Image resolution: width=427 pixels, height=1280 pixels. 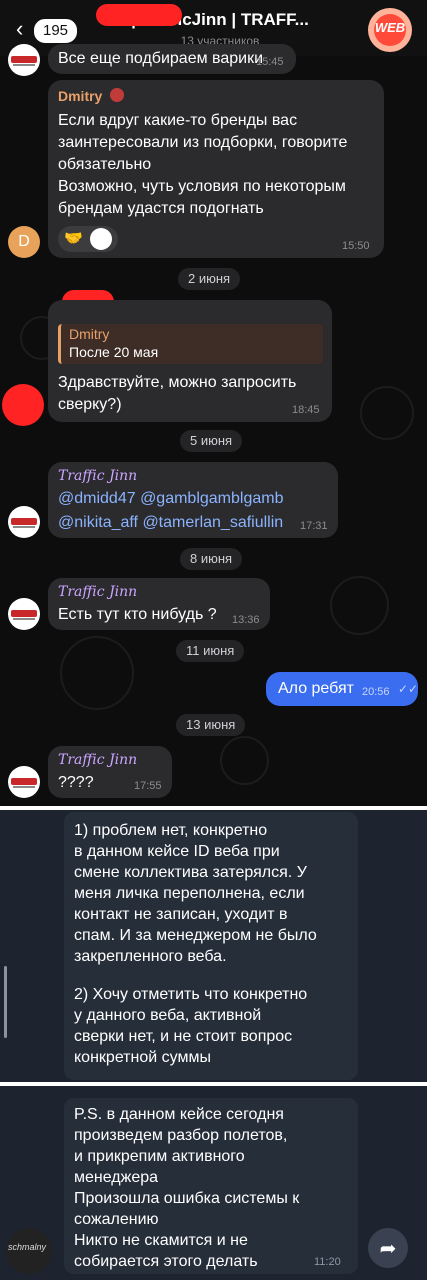 What do you see at coordinates (110, 772) in the screenshot?
I see `message-bubble: Traffic Jinn ???? 17:55` at bounding box center [110, 772].